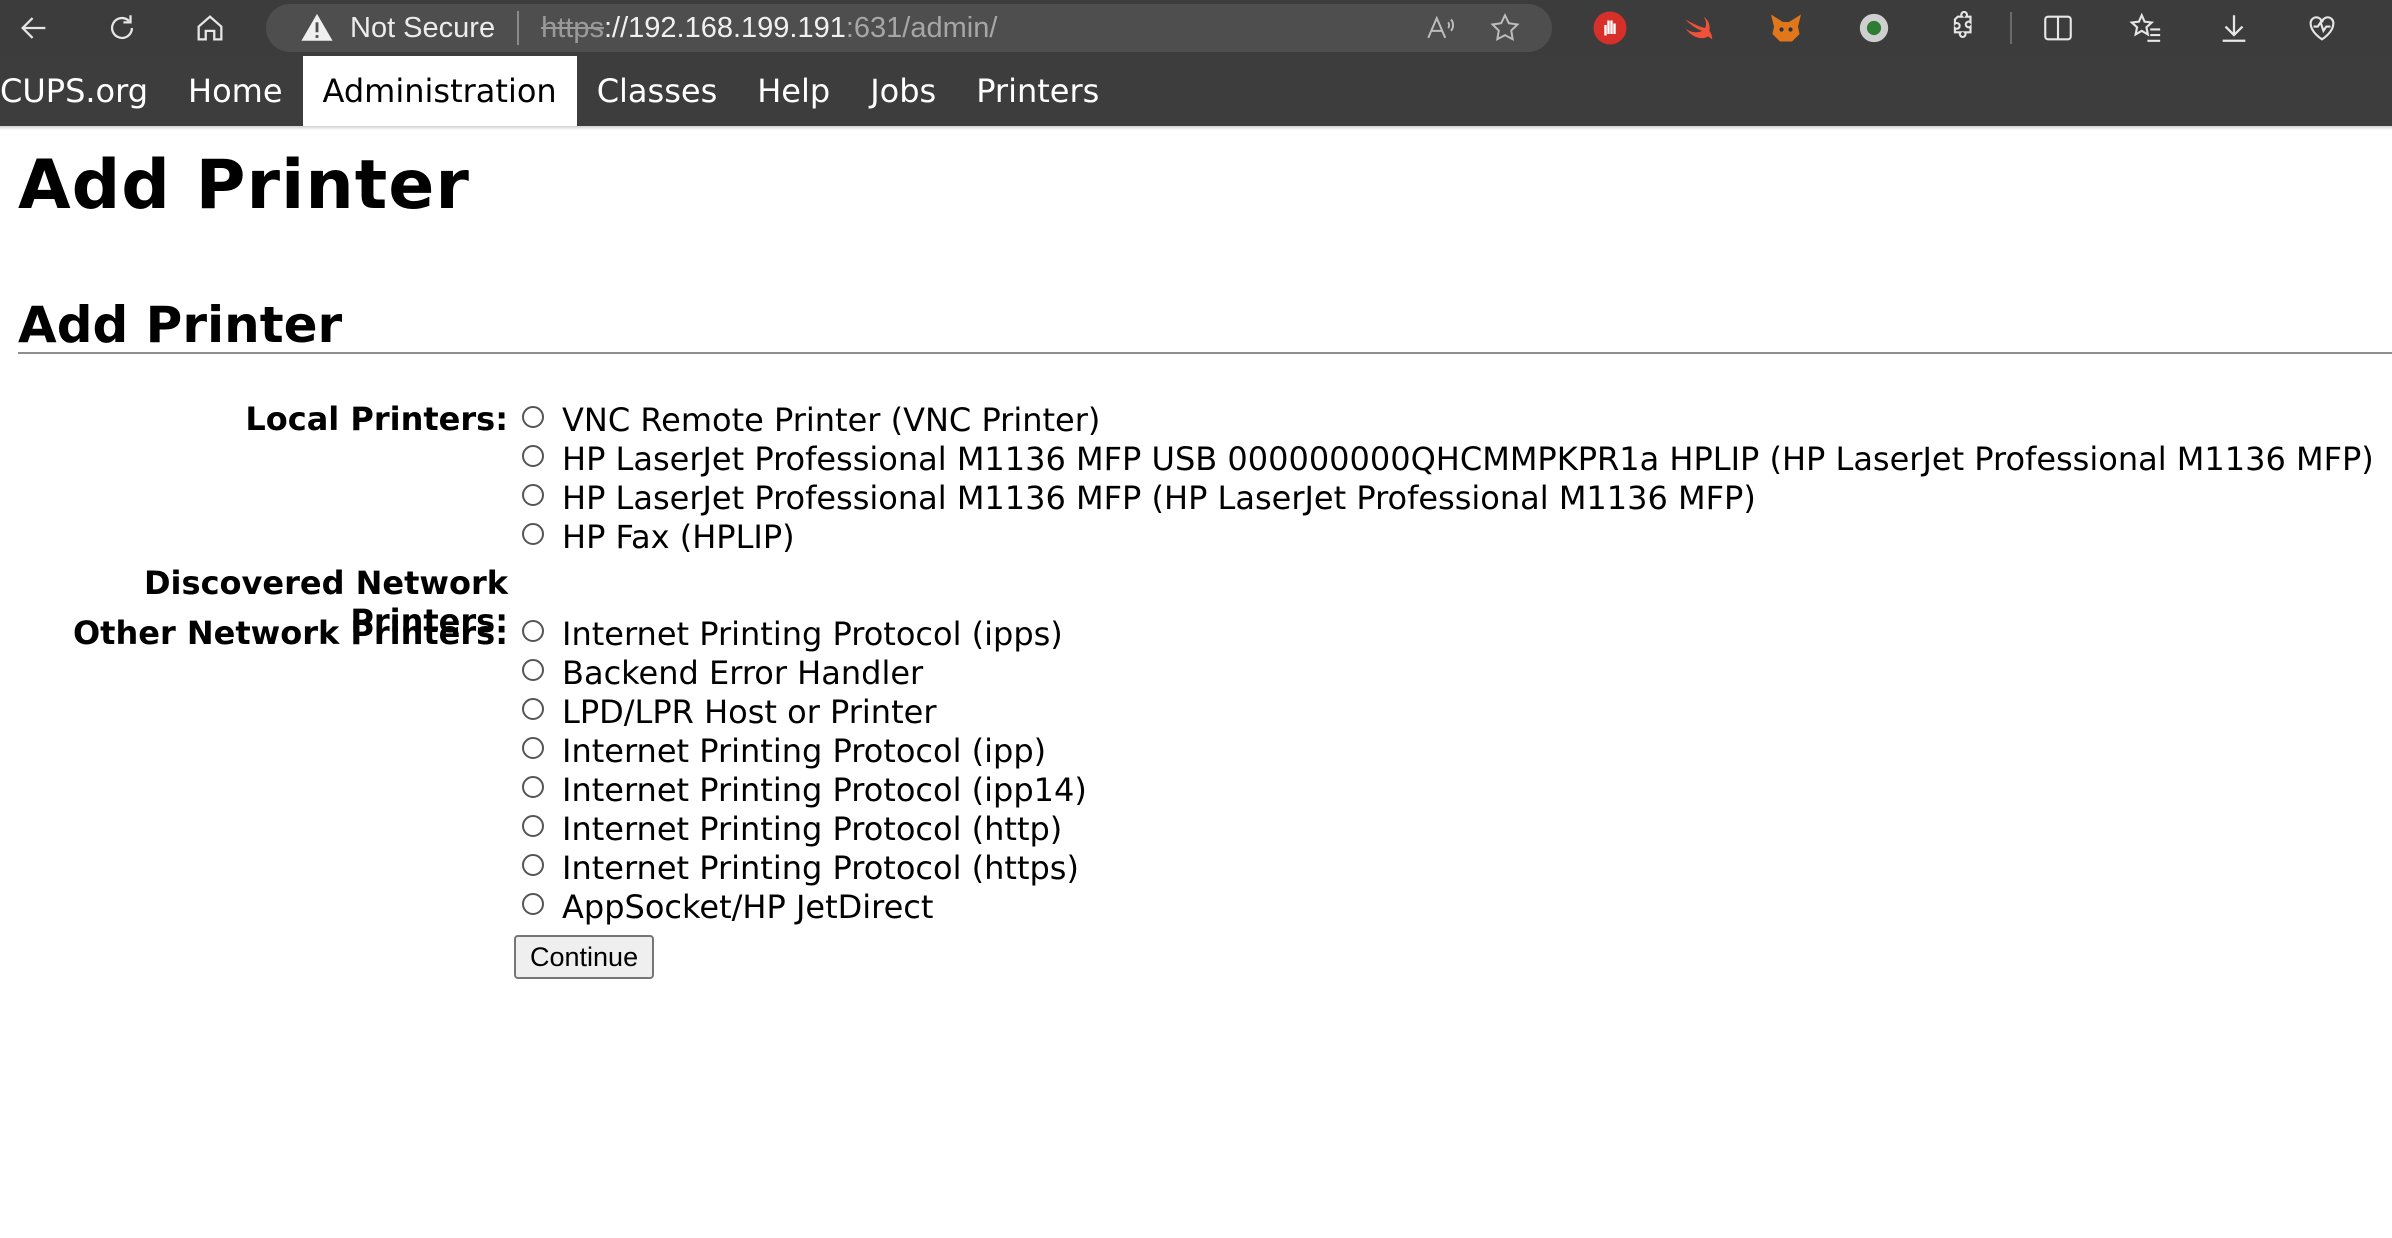 The height and width of the screenshot is (1238, 2392). I want to click on option-label: VNC Remote Printer (VNC Printer), so click(831, 419).